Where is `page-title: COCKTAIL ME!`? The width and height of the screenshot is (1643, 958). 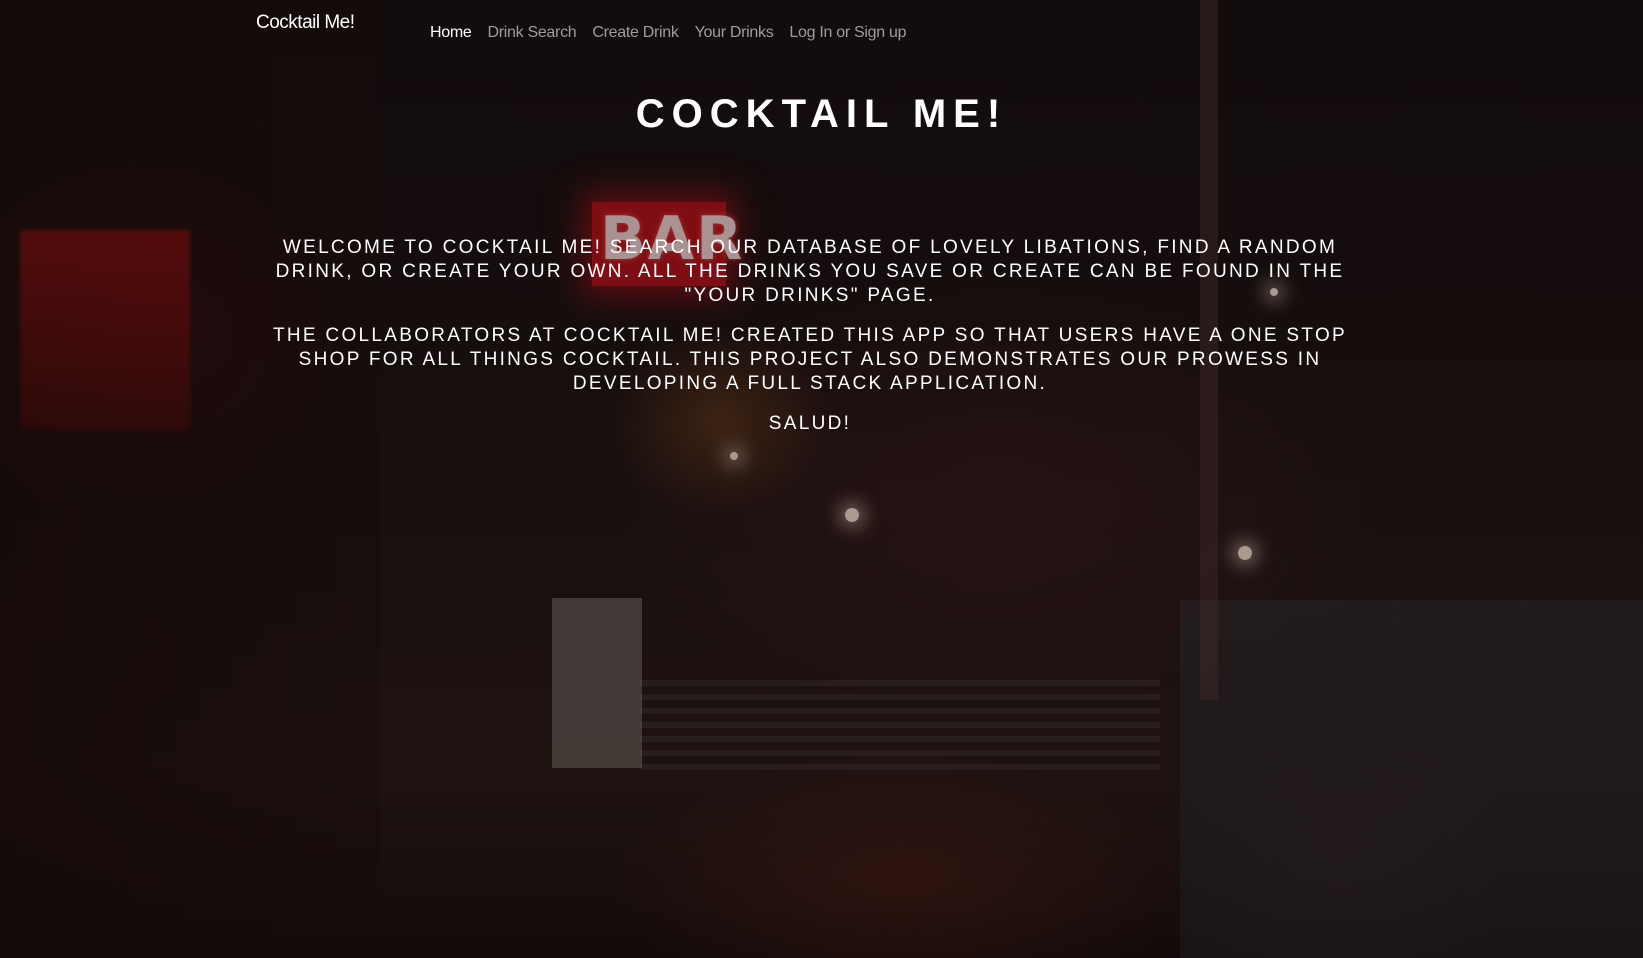 page-title: COCKTAIL ME! is located at coordinates (821, 114).